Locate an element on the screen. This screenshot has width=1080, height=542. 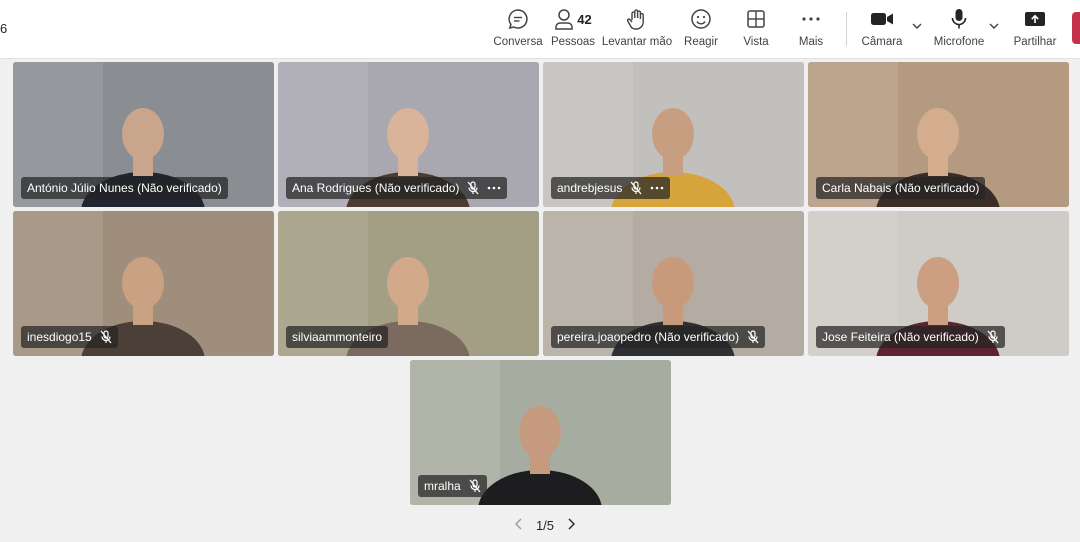
participant-name-tag: Jose Feiteira (Não verificado) is located at coordinates (910, 337).